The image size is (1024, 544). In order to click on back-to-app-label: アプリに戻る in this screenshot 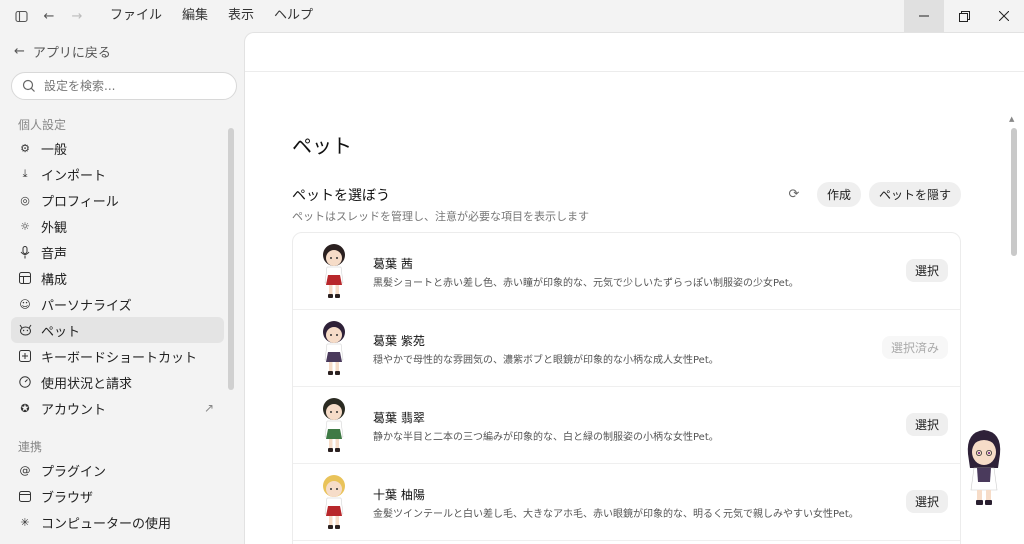, I will do `click(71, 53)`.